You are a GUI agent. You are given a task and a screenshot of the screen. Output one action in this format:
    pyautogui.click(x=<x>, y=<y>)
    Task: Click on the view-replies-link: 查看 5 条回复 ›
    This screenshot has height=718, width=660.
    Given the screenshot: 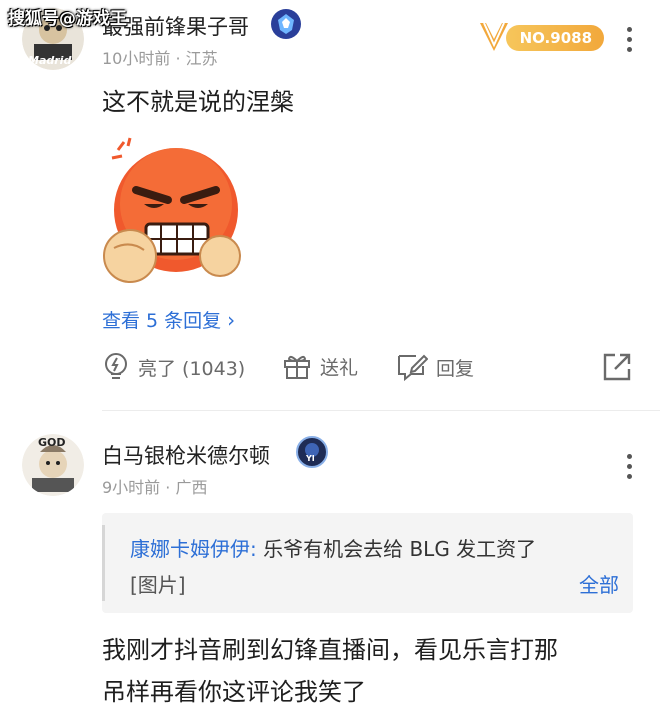 What is the action you would take?
    pyautogui.click(x=168, y=319)
    